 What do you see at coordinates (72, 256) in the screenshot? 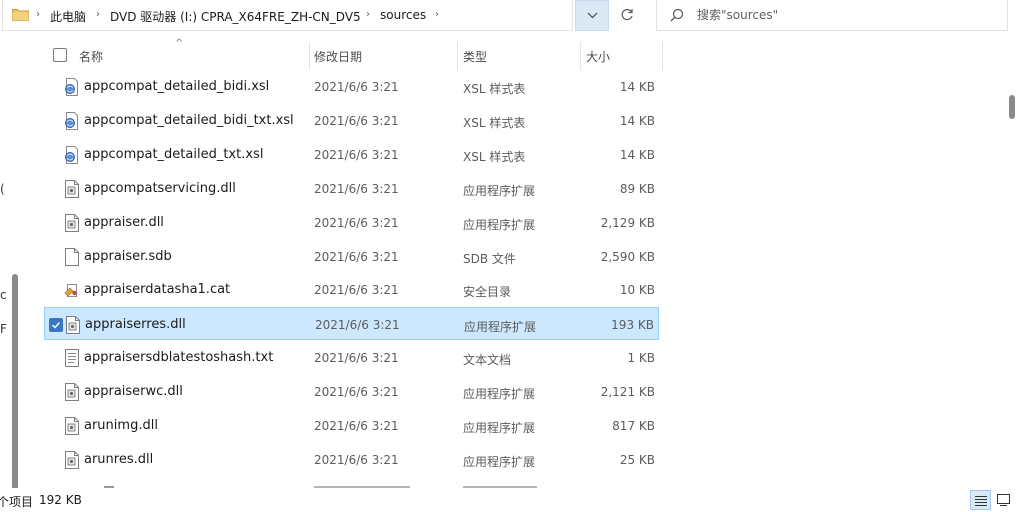
I see `blank-file-icon` at bounding box center [72, 256].